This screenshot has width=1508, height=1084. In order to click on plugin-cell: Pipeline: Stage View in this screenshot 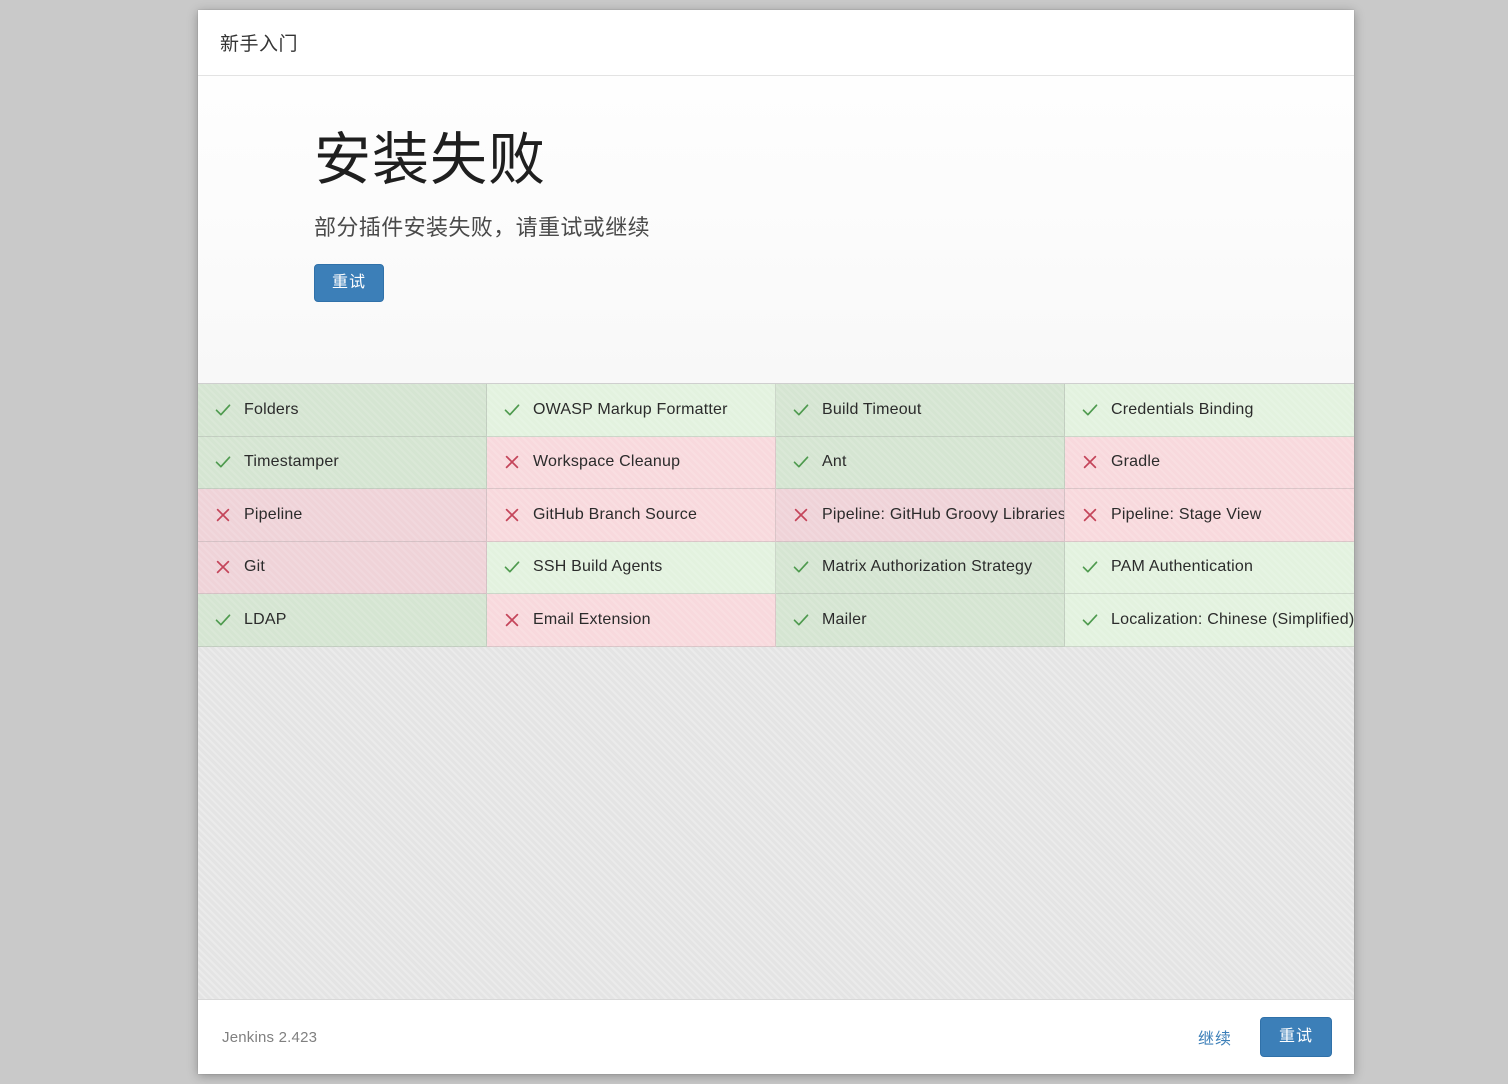, I will do `click(1209, 515)`.